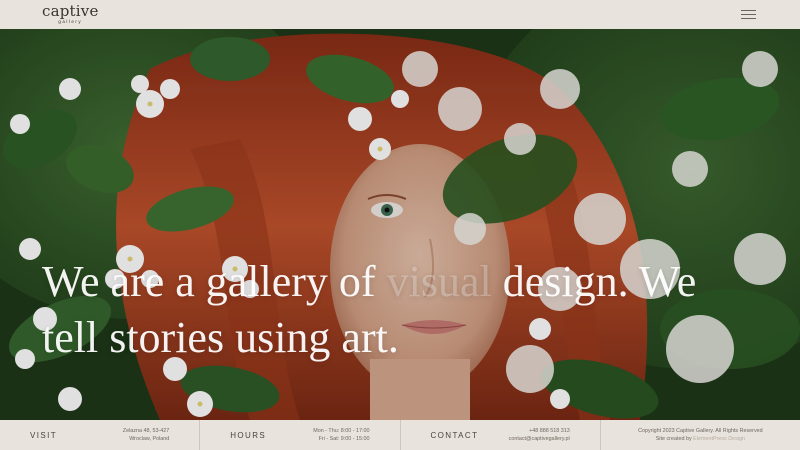  Describe the element at coordinates (439, 281) in the screenshot. I see `hero-headline-muted: visual` at that location.